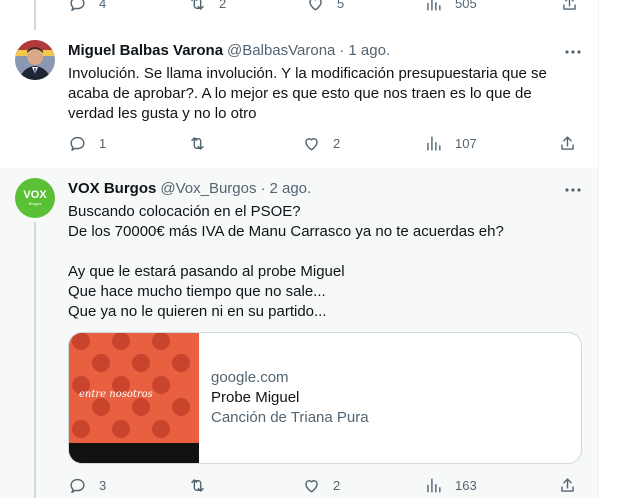 The image size is (621, 498). I want to click on avatar-miguel, so click(35, 60).